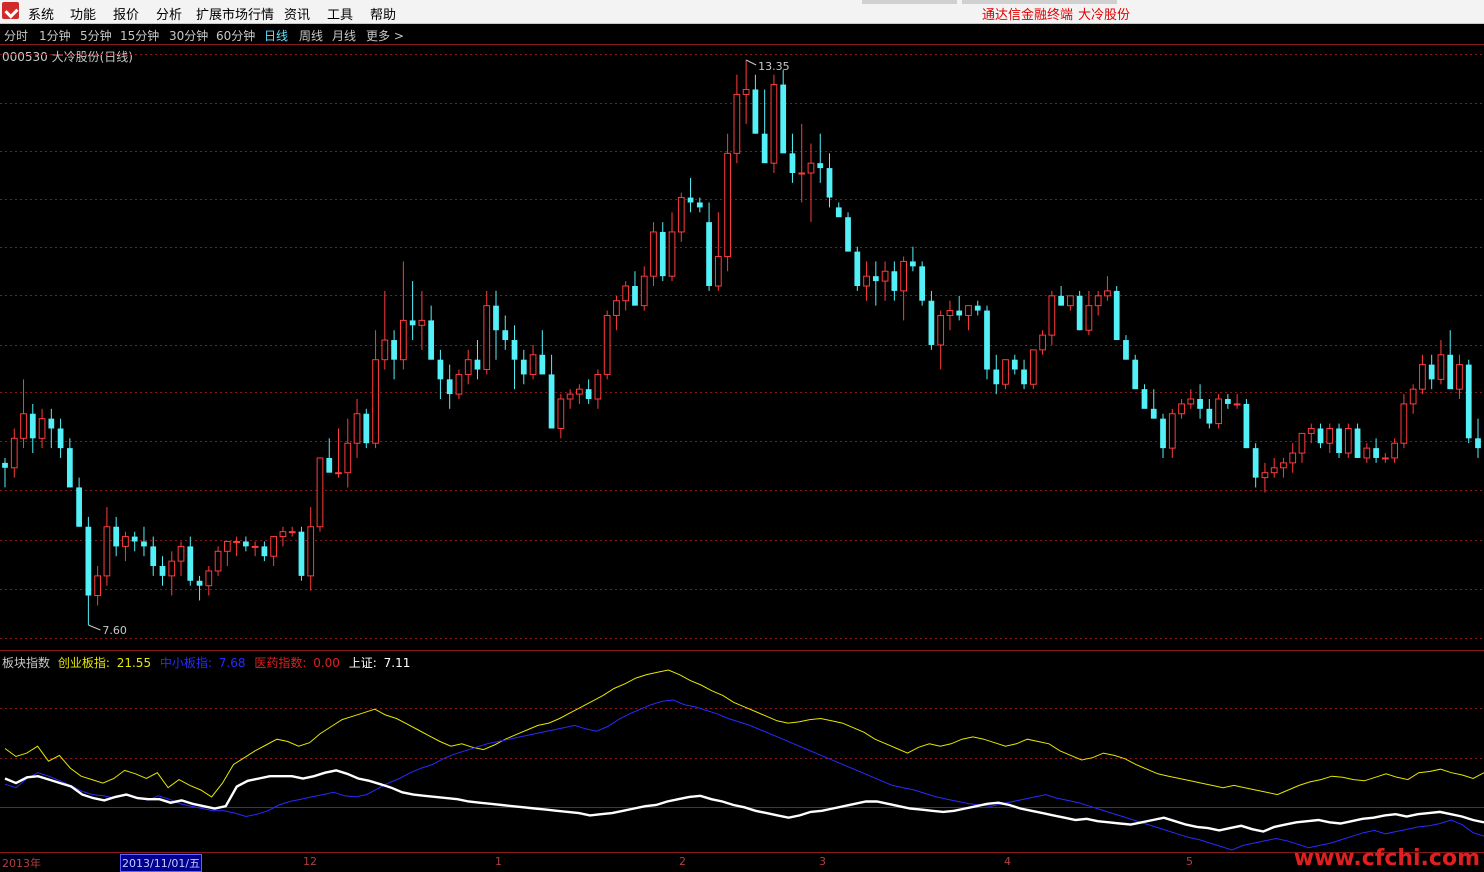  What do you see at coordinates (362, 663) in the screenshot?
I see `legend-sh-label: 上证:` at bounding box center [362, 663].